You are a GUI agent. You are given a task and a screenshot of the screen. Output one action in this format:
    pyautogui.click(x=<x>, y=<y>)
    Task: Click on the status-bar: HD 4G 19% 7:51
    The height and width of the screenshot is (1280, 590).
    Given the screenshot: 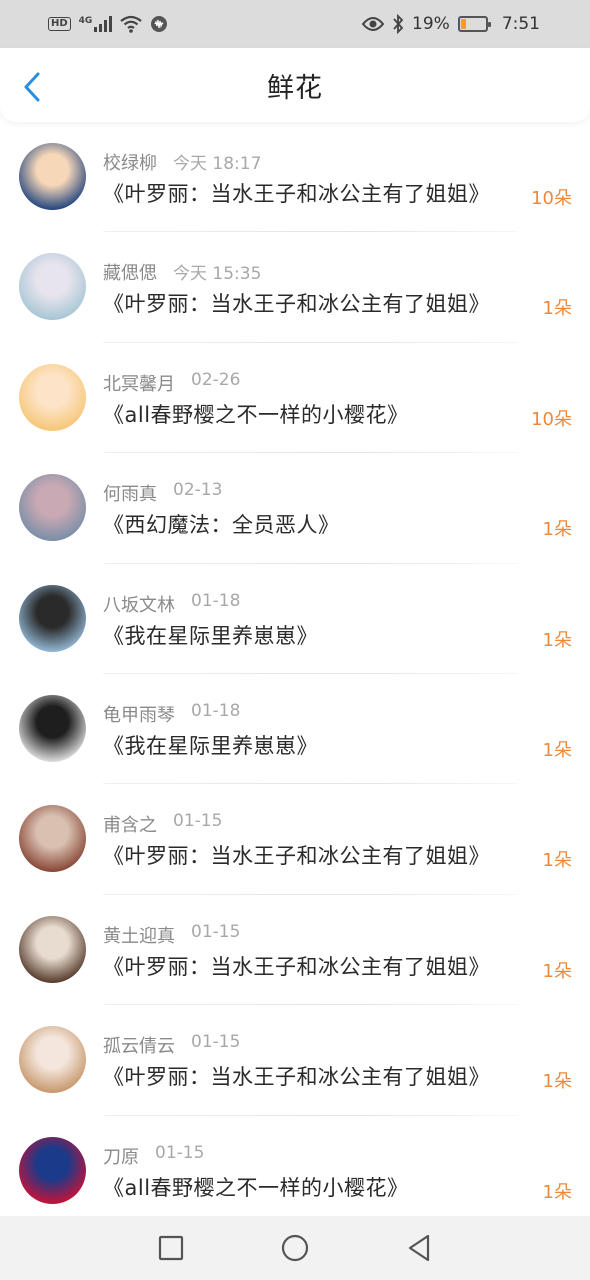 What is the action you would take?
    pyautogui.click(x=295, y=24)
    